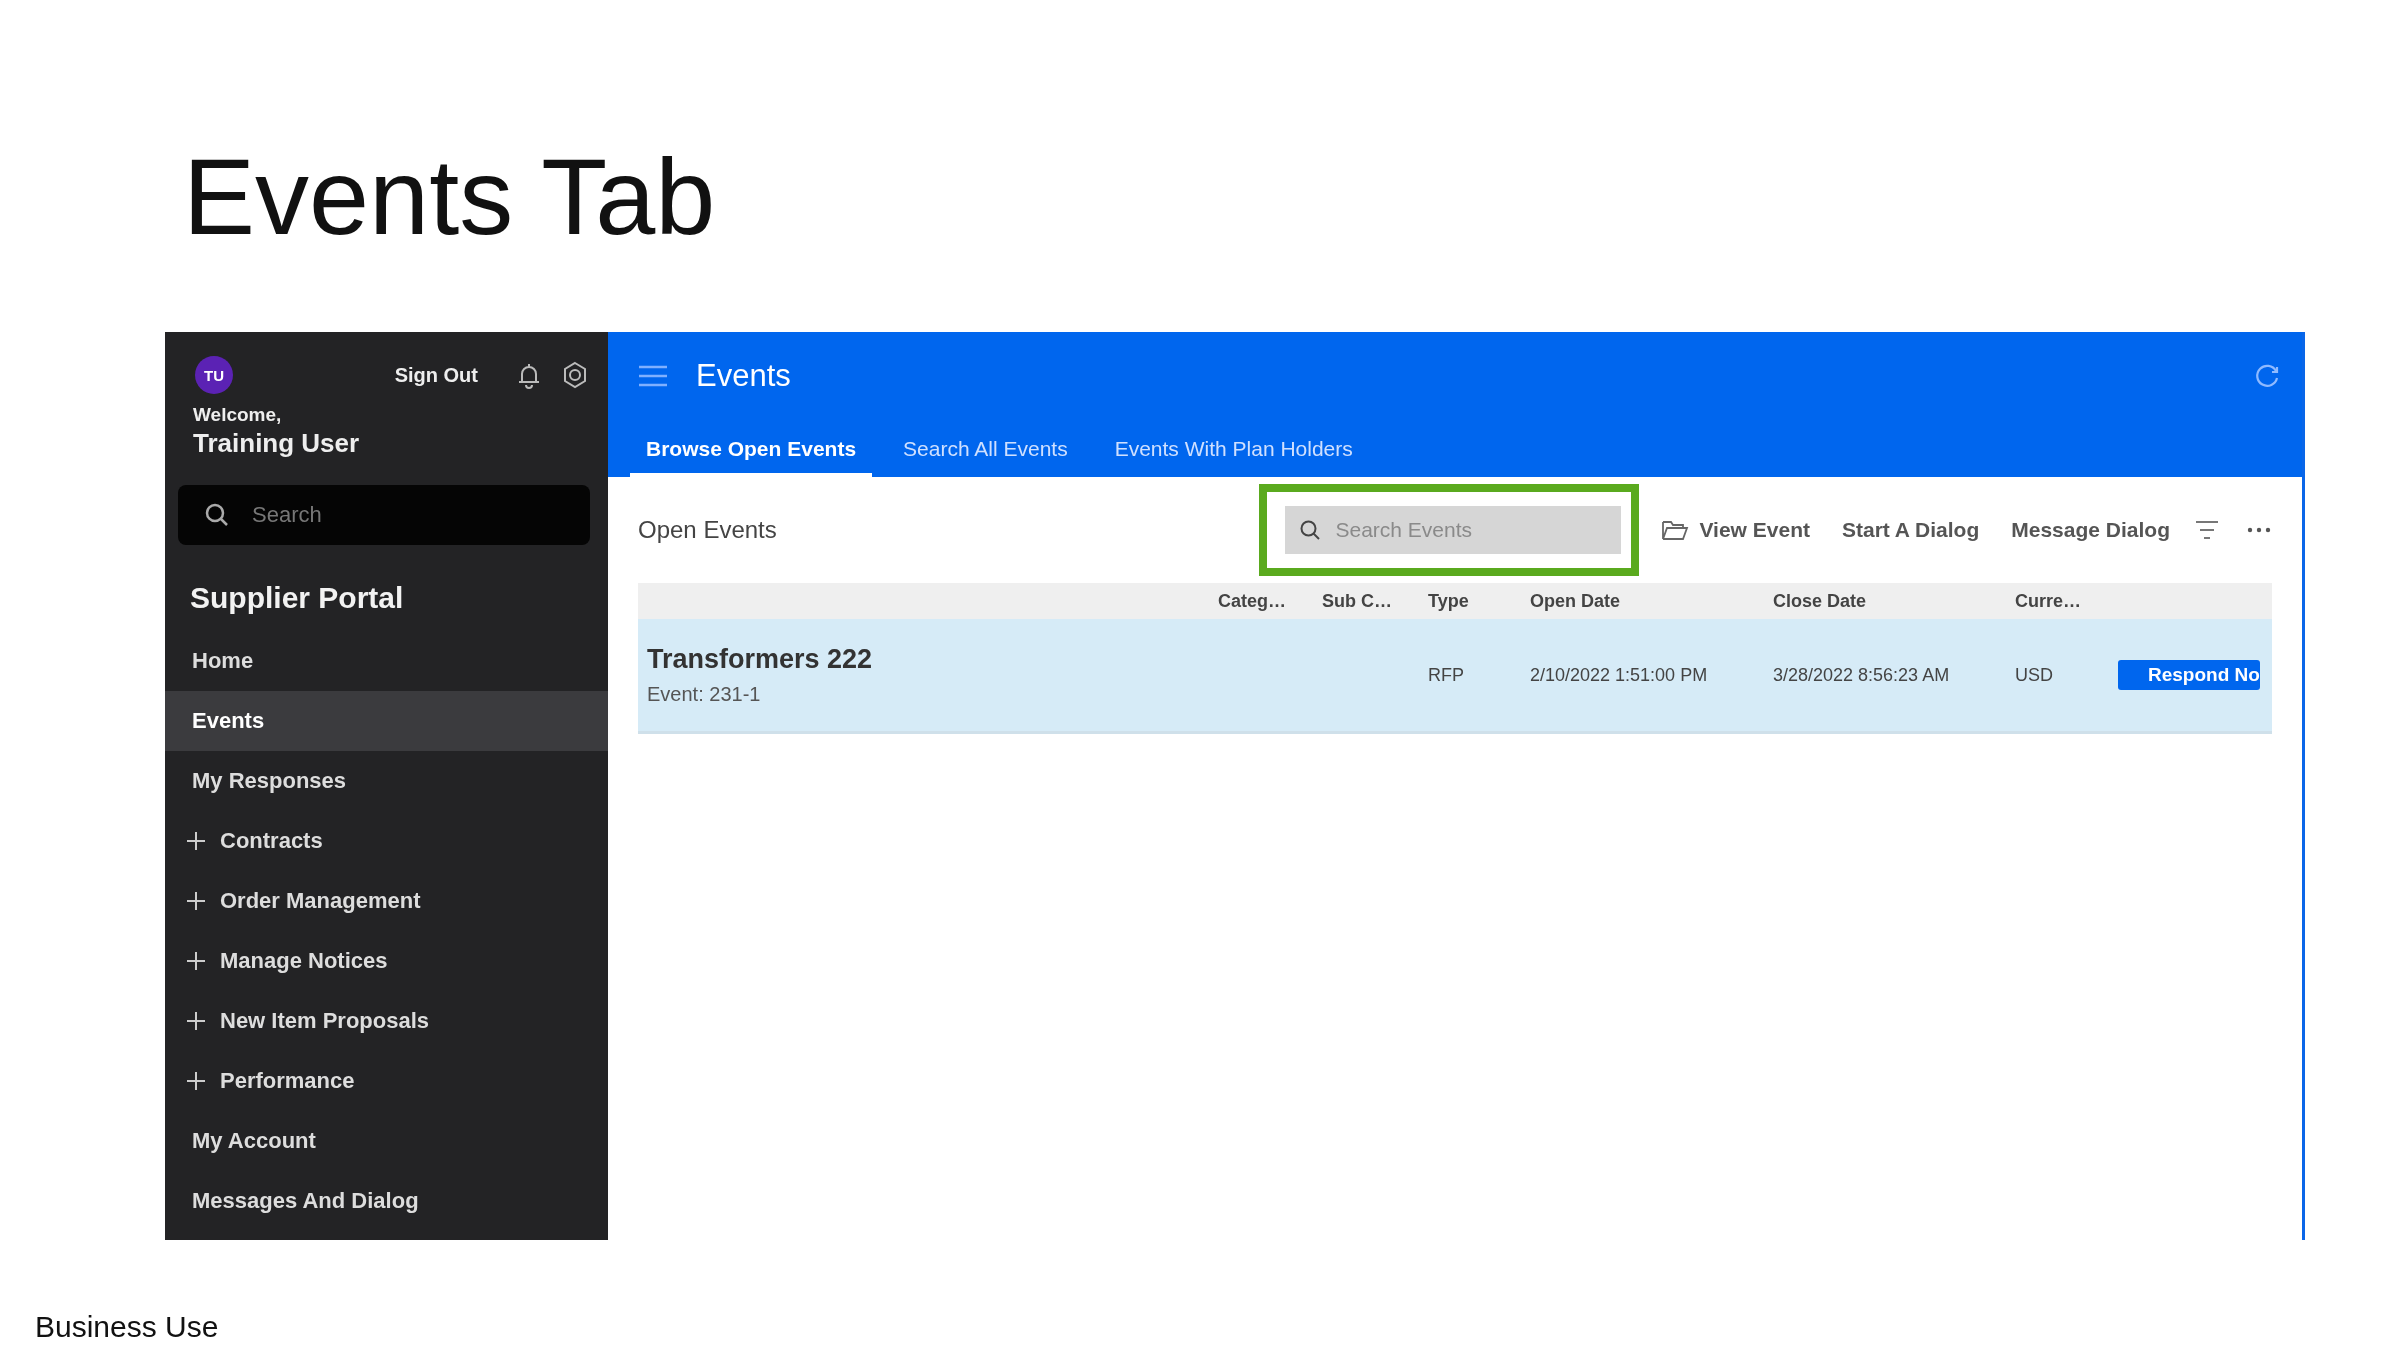 This screenshot has width=2400, height=1350. What do you see at coordinates (386, 1141) in the screenshot?
I see `nav-item: My Account` at bounding box center [386, 1141].